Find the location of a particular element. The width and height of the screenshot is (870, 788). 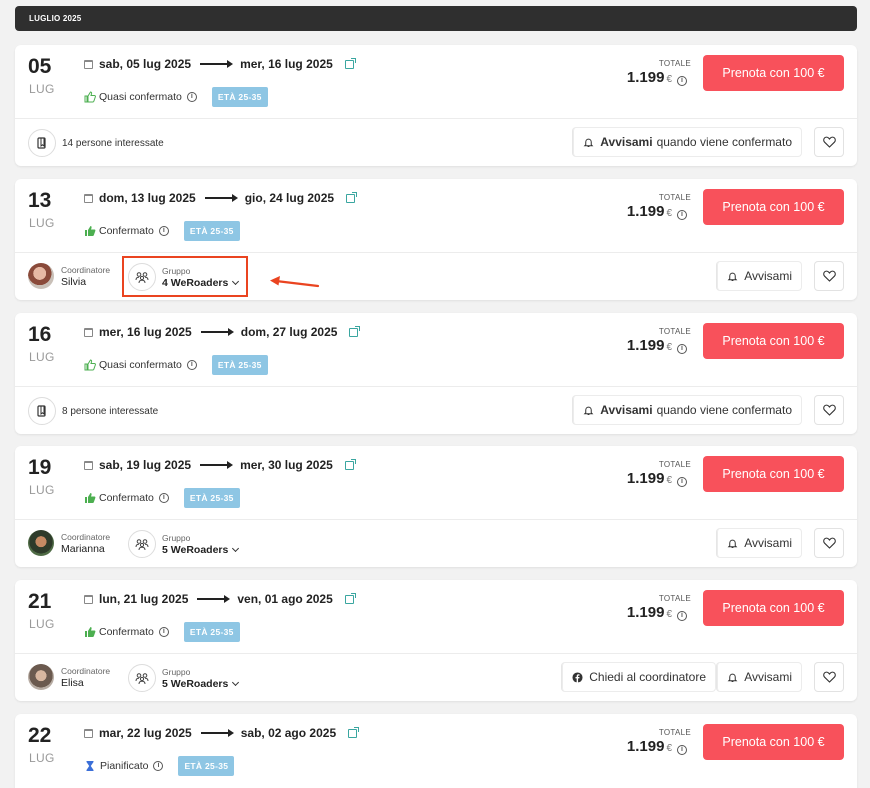

group-icon is located at coordinates (142, 544).